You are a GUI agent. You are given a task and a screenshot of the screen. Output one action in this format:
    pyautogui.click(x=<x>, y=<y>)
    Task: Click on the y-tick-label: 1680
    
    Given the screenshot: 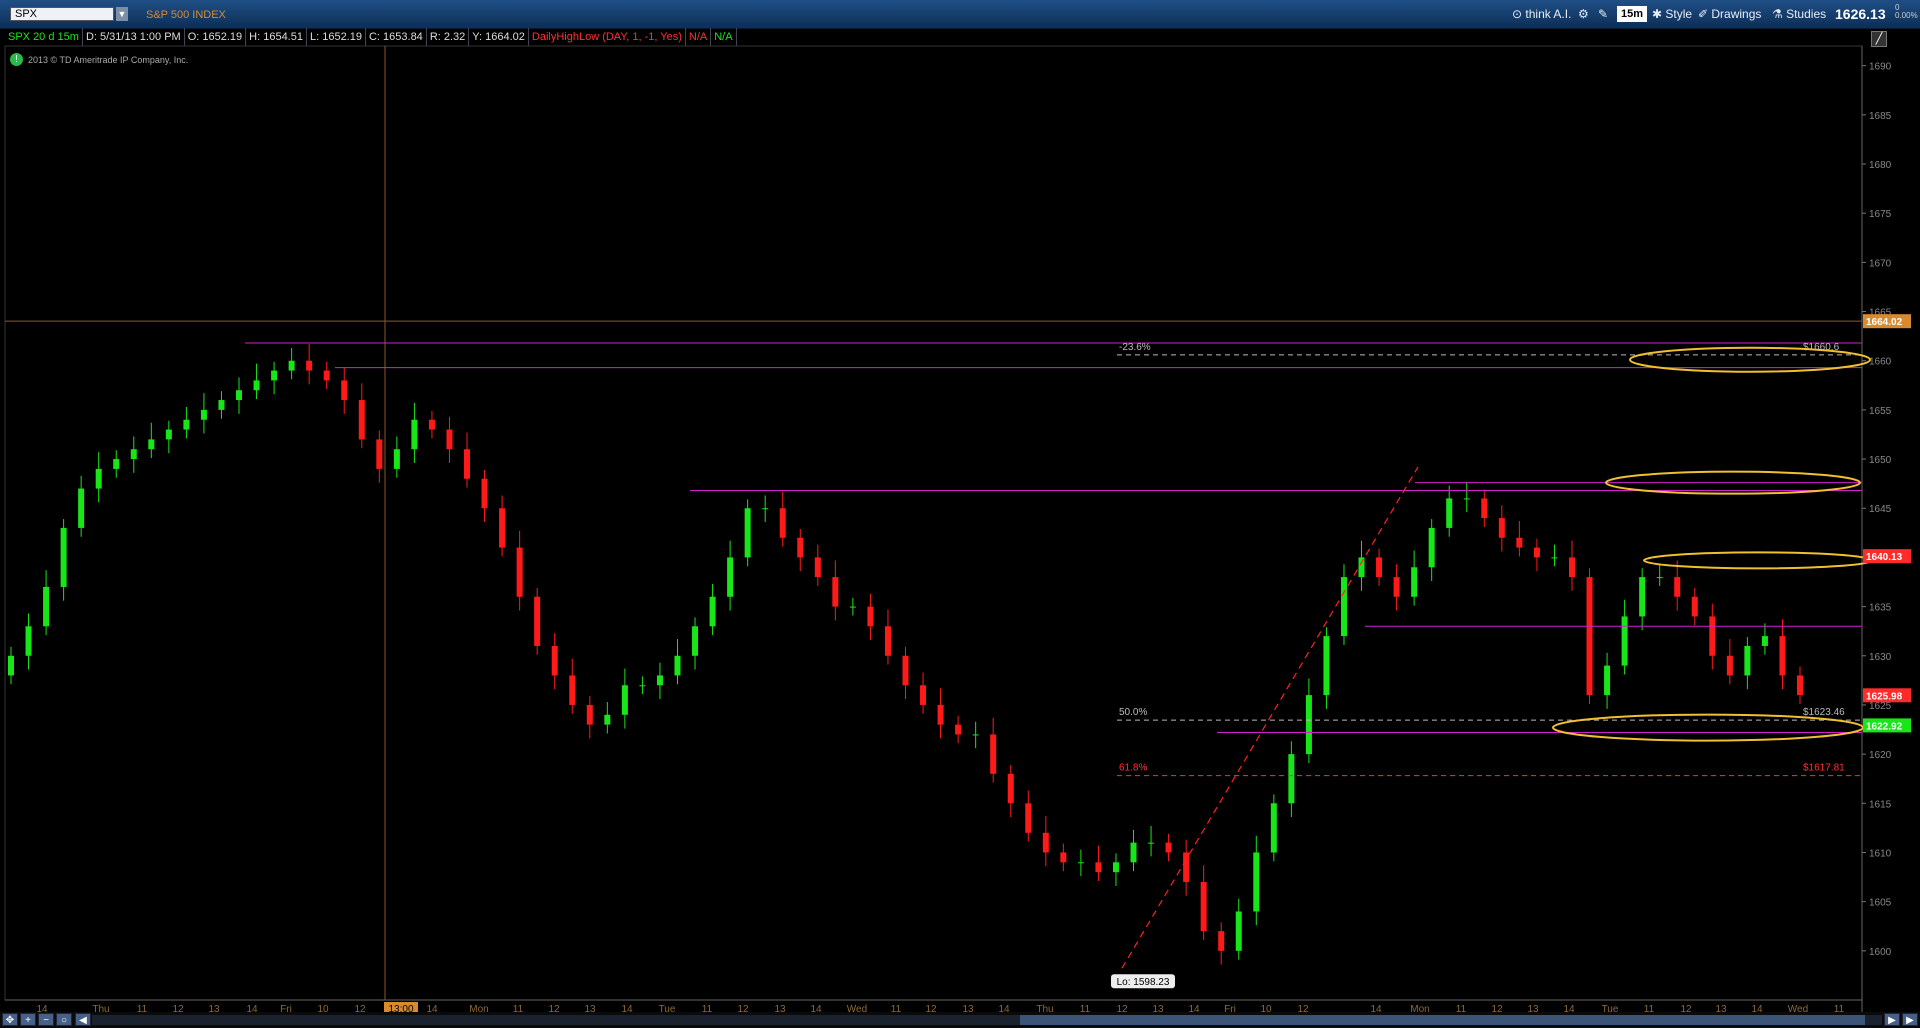 What is the action you would take?
    pyautogui.click(x=1880, y=165)
    